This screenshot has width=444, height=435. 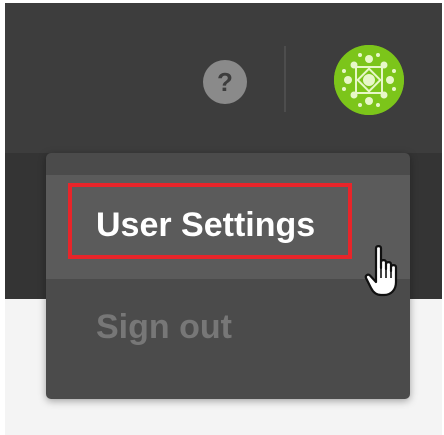 I want to click on hand-pointer-cursor-icon, so click(x=381, y=271).